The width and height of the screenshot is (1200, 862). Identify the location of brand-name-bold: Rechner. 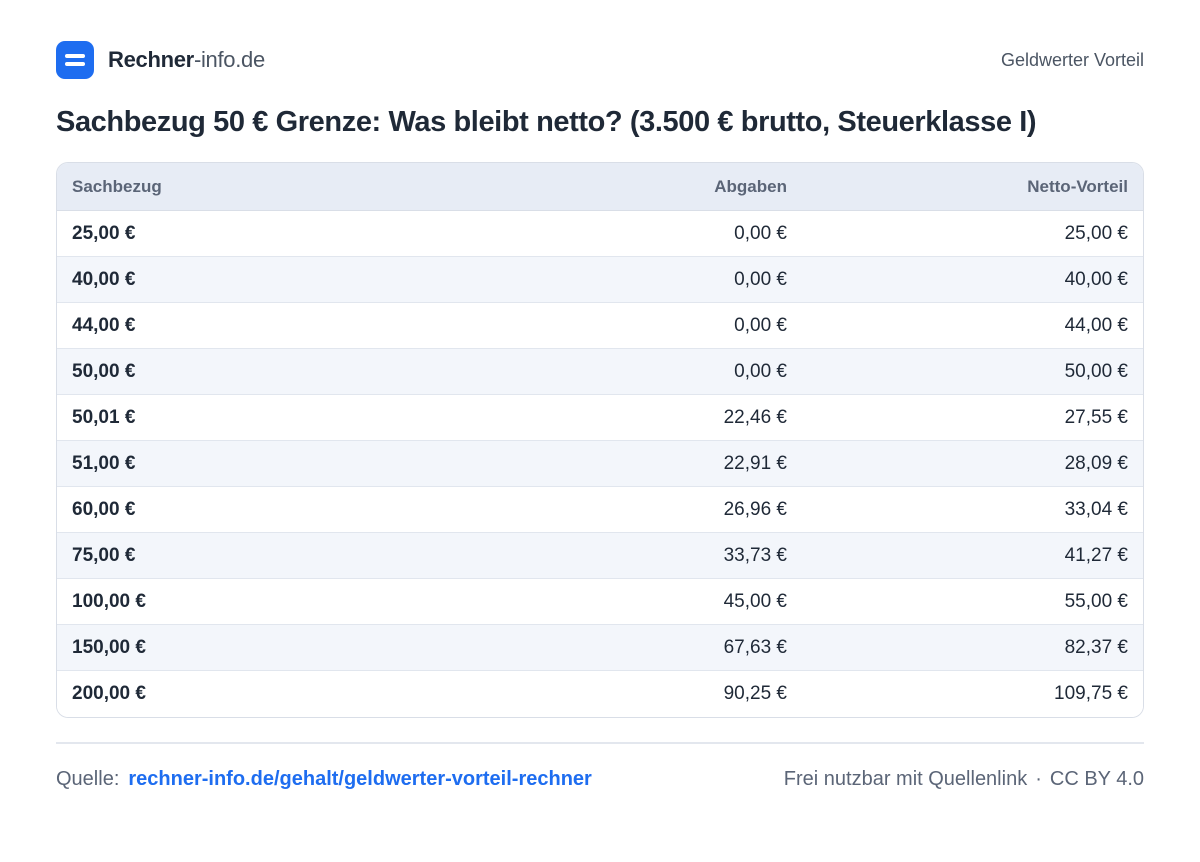
(151, 59).